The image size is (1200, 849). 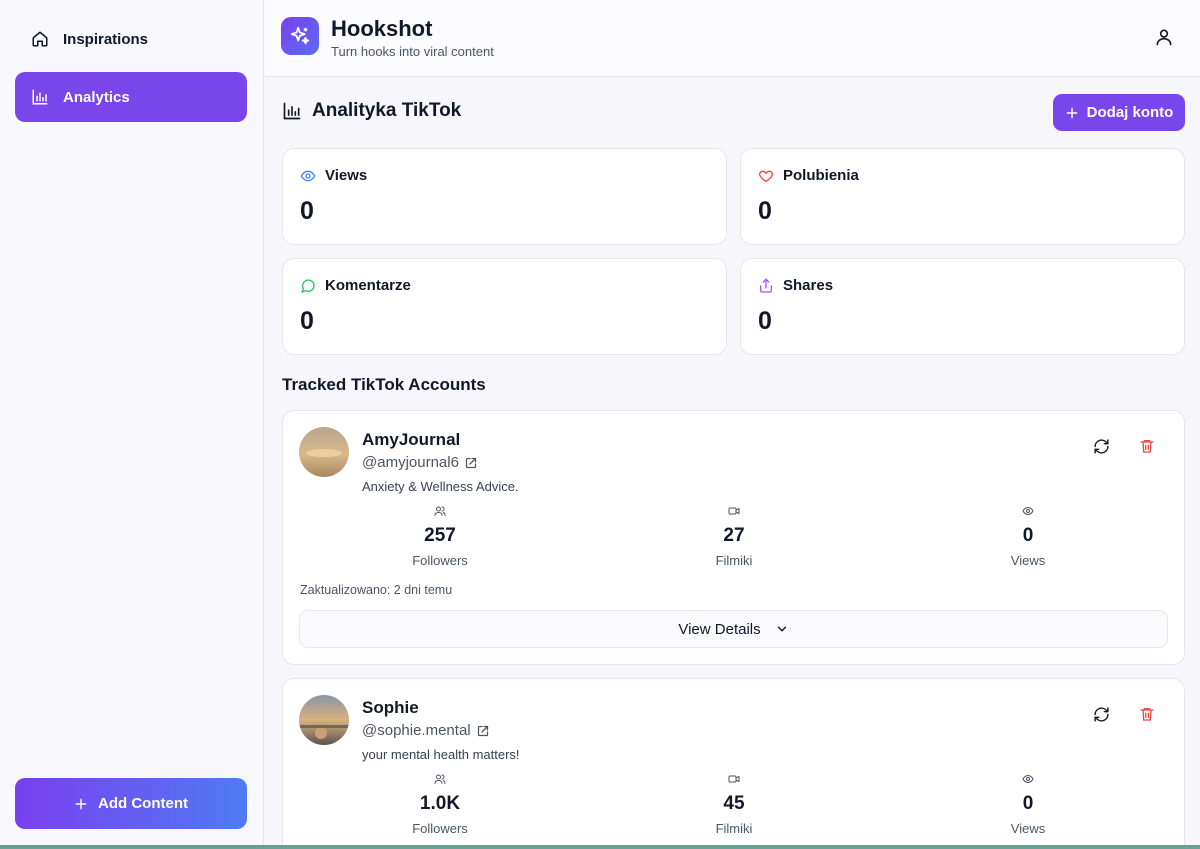 I want to click on sidebar-item-label: Analytics, so click(x=96, y=97).